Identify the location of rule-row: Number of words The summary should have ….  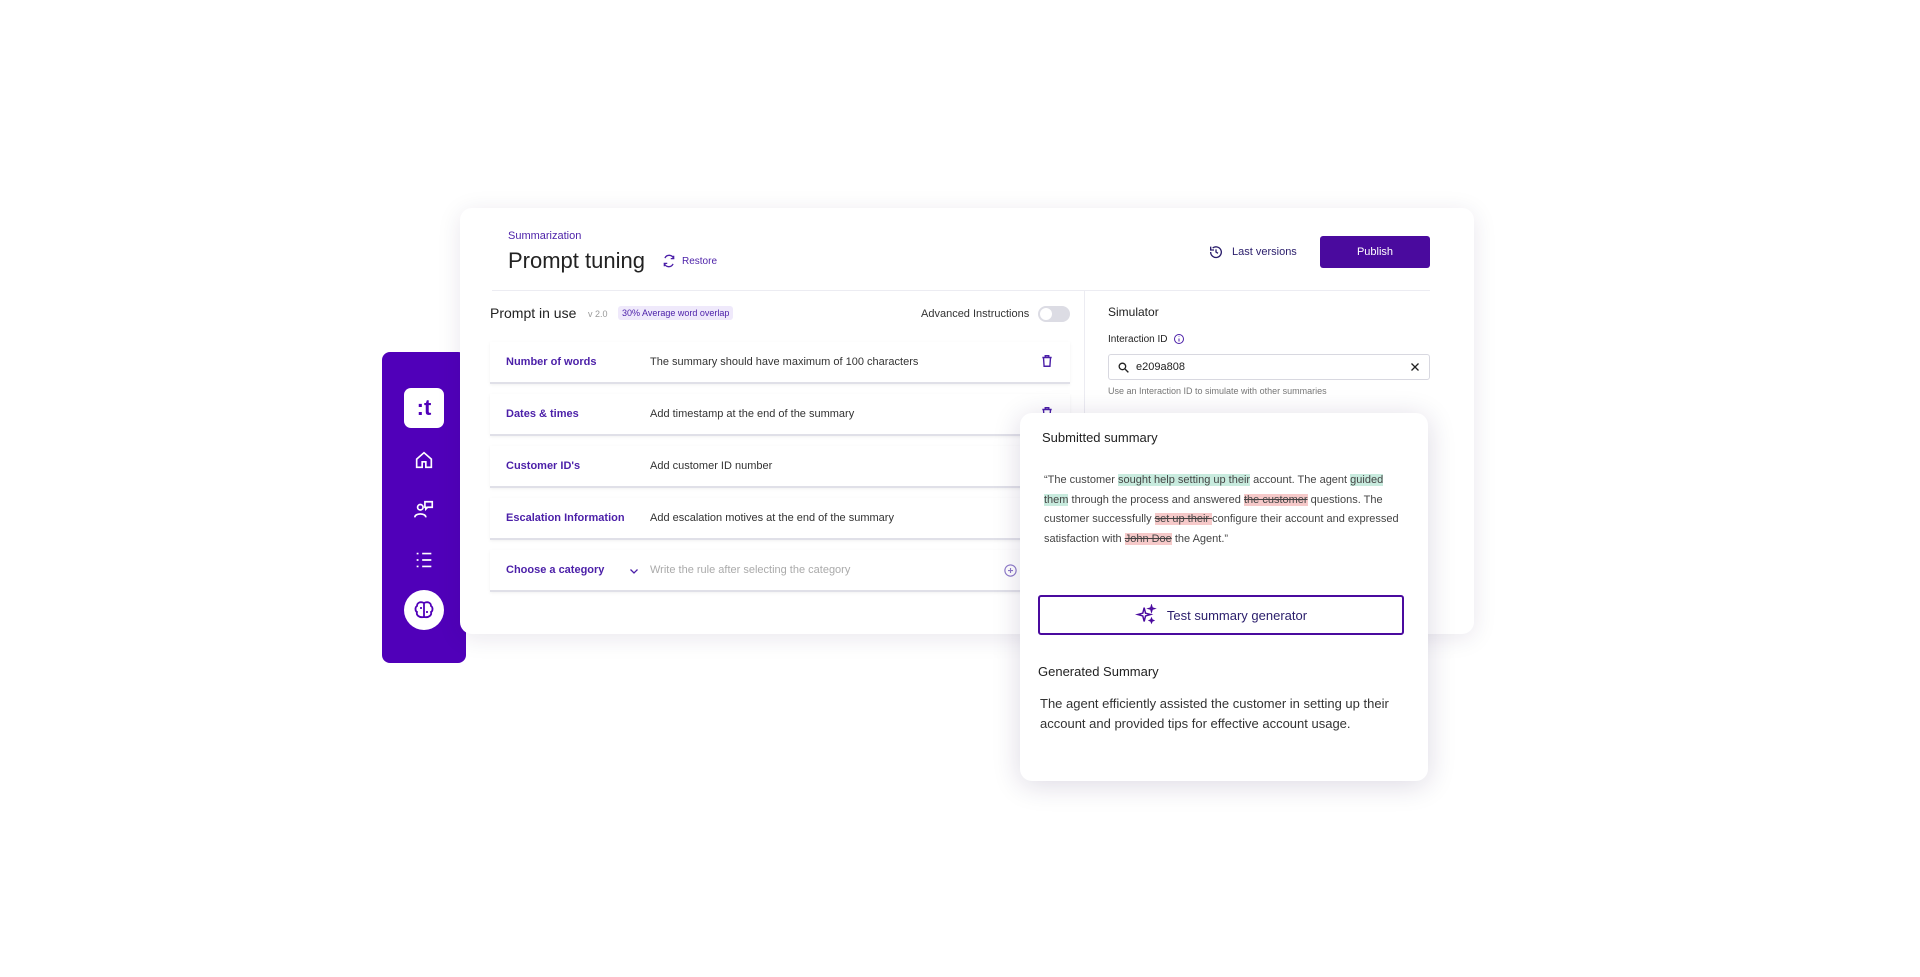
(780, 363).